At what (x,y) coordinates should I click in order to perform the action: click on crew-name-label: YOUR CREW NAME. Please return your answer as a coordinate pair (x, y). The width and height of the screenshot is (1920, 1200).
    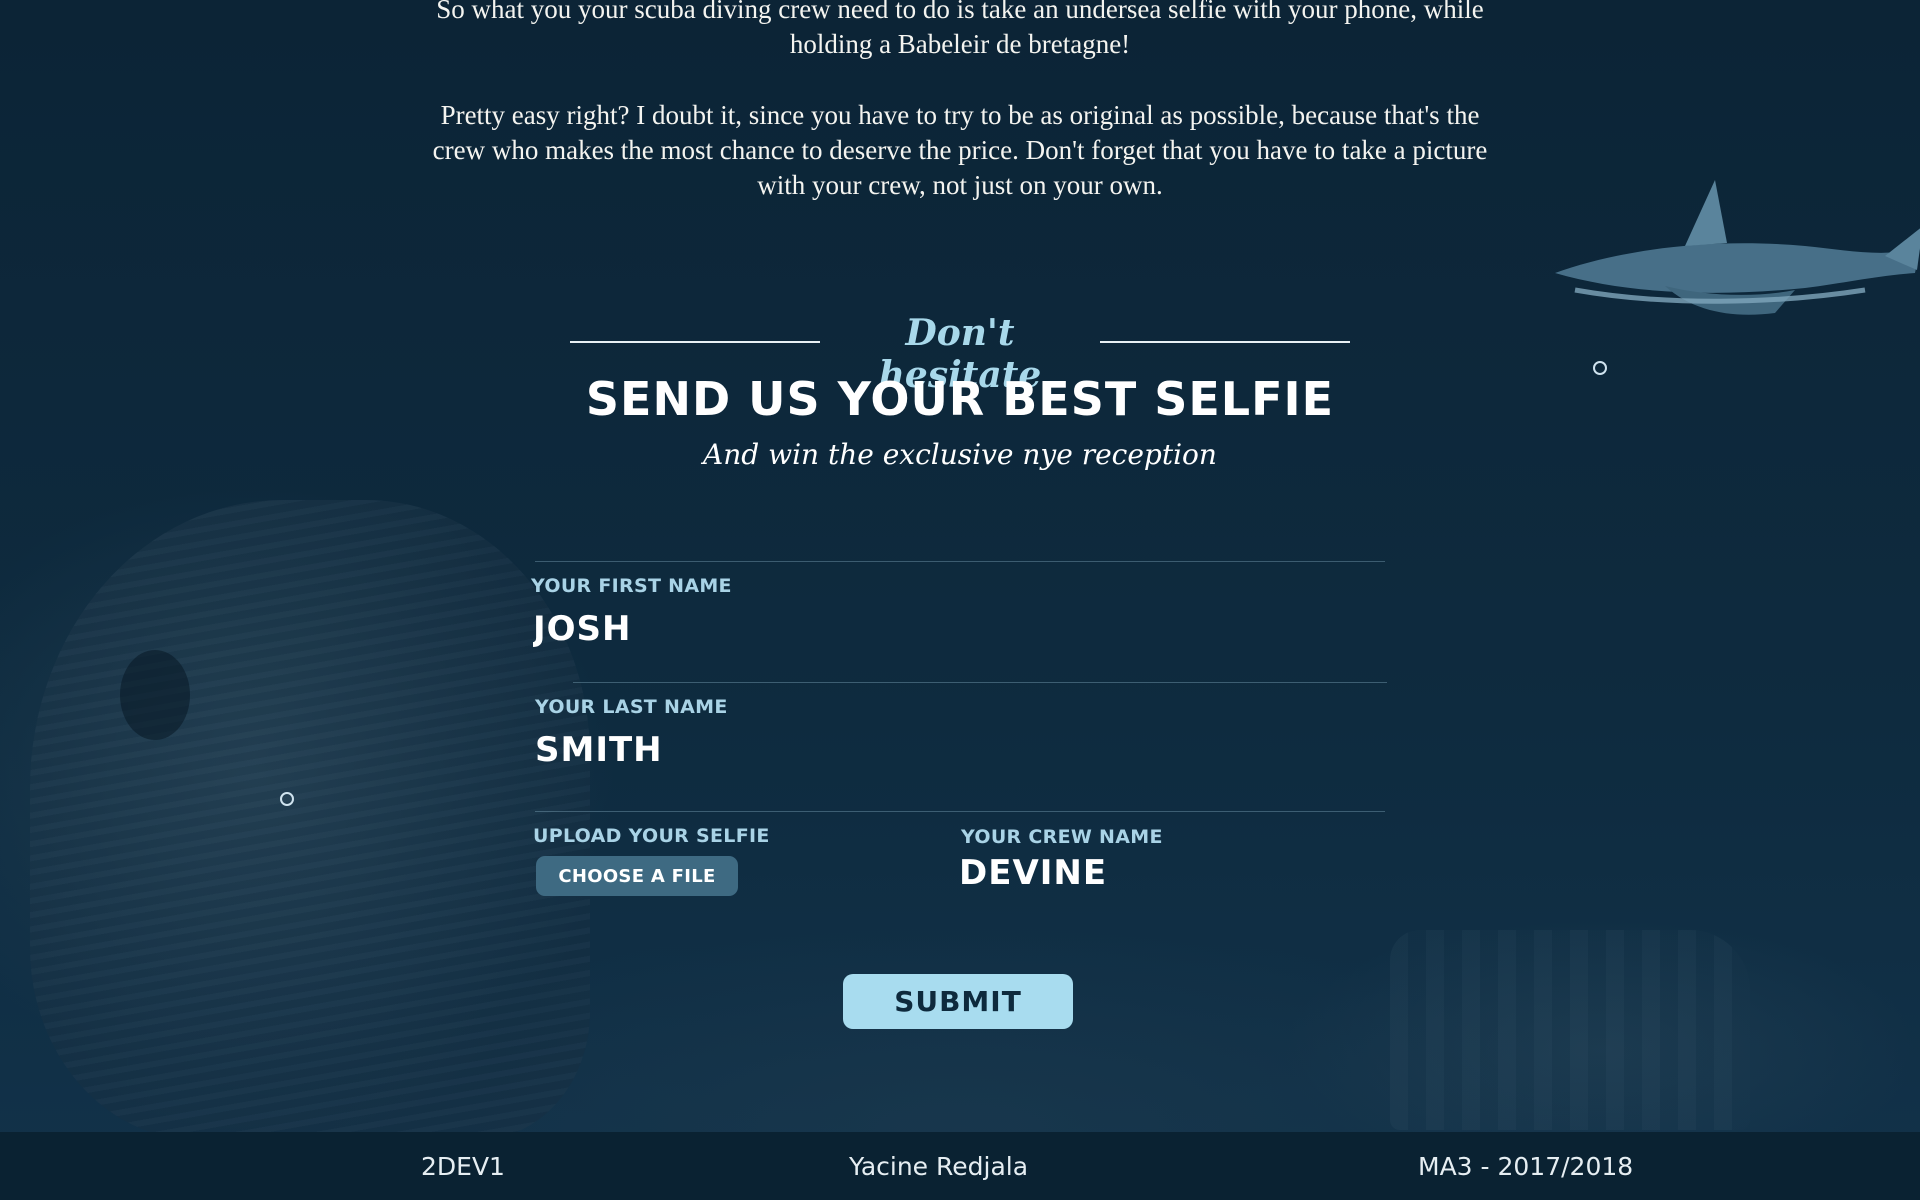
    Looking at the image, I should click on (1062, 837).